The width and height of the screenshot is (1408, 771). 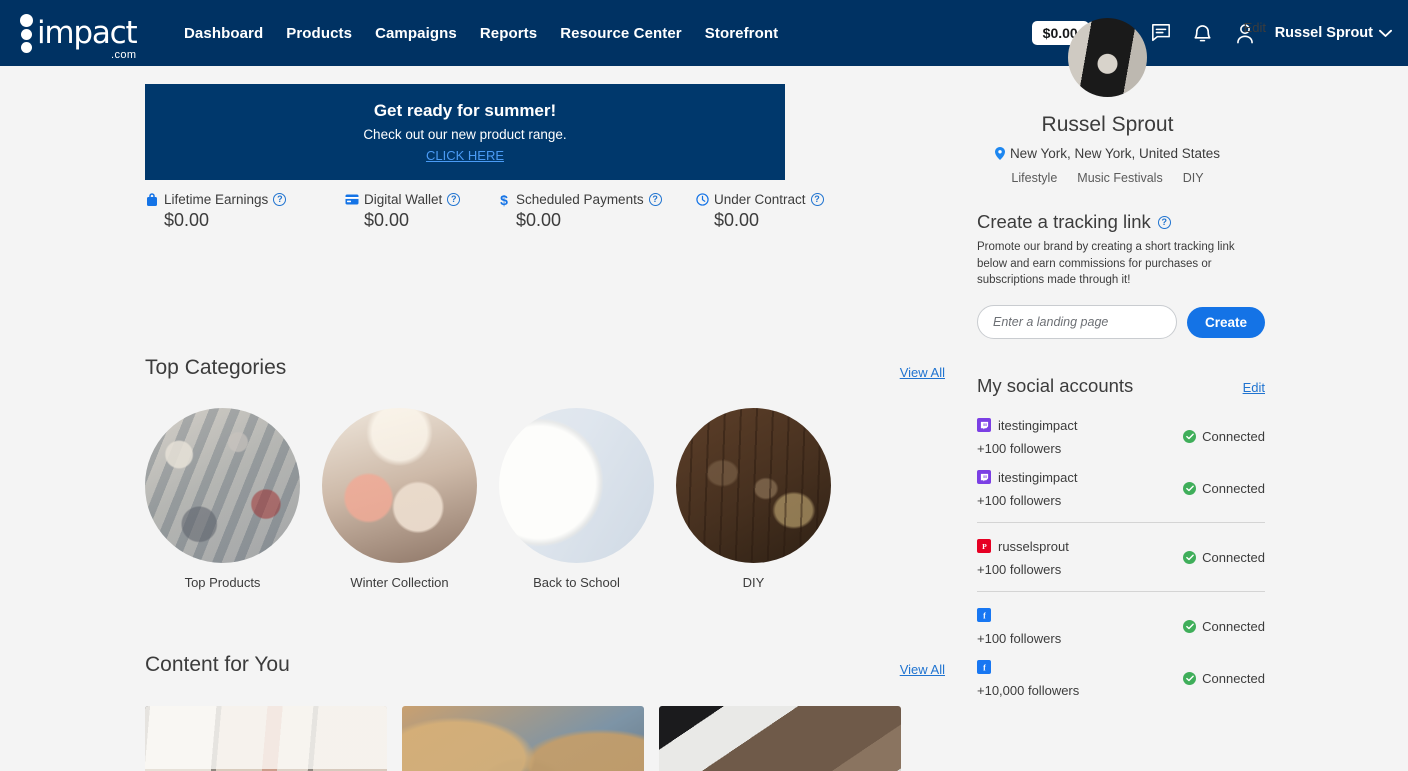 I want to click on promo-banner-cta: CLICK HERE, so click(x=465, y=155).